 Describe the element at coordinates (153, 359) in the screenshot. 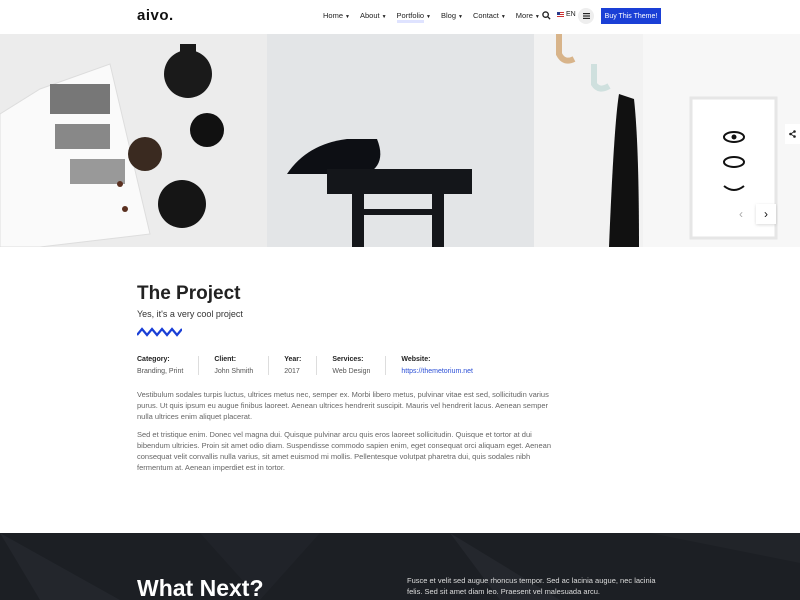

I see `meta-label: Category:` at that location.